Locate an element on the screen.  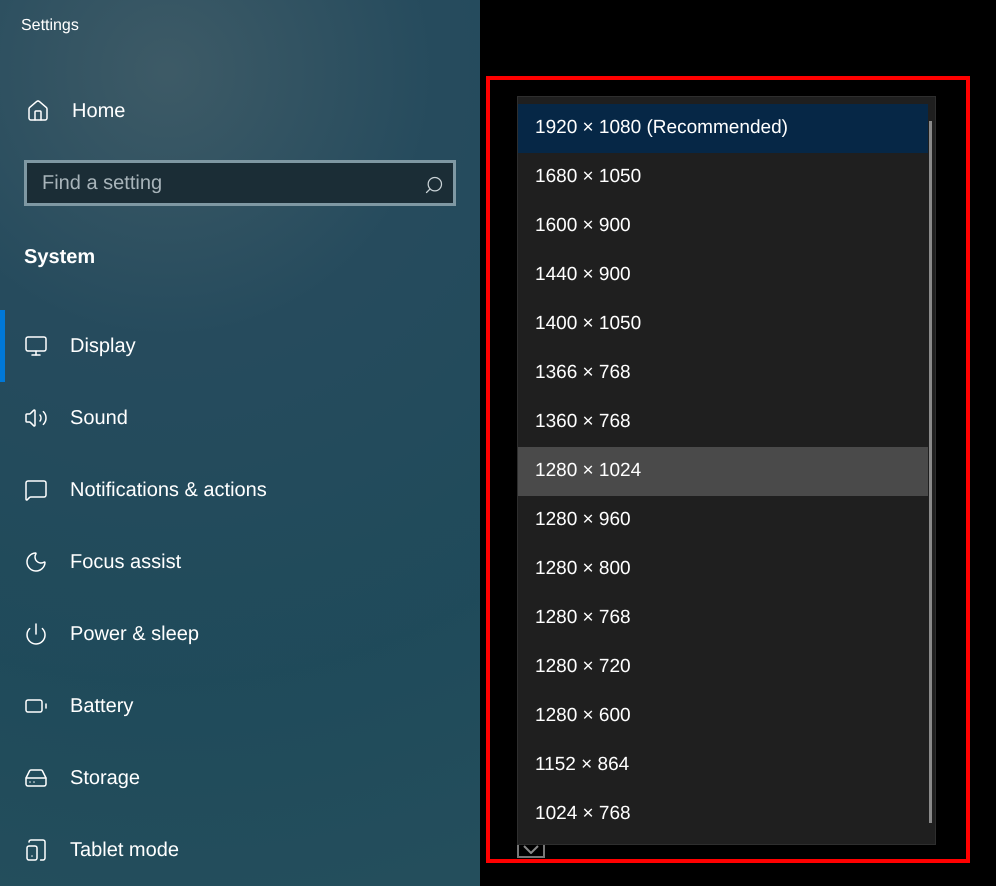
resolution-option: 1366 × 768 is located at coordinates (723, 373).